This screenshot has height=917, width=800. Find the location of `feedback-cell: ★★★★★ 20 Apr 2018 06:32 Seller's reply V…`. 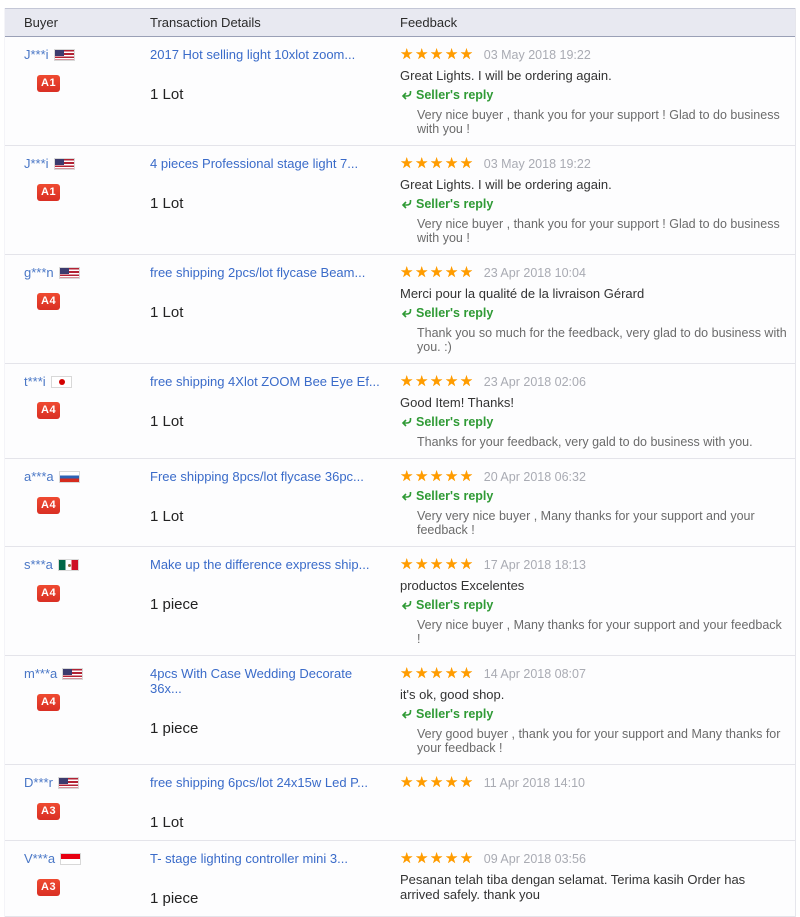

feedback-cell: ★★★★★ 20 Apr 2018 06:32 Seller's reply V… is located at coordinates (597, 503).